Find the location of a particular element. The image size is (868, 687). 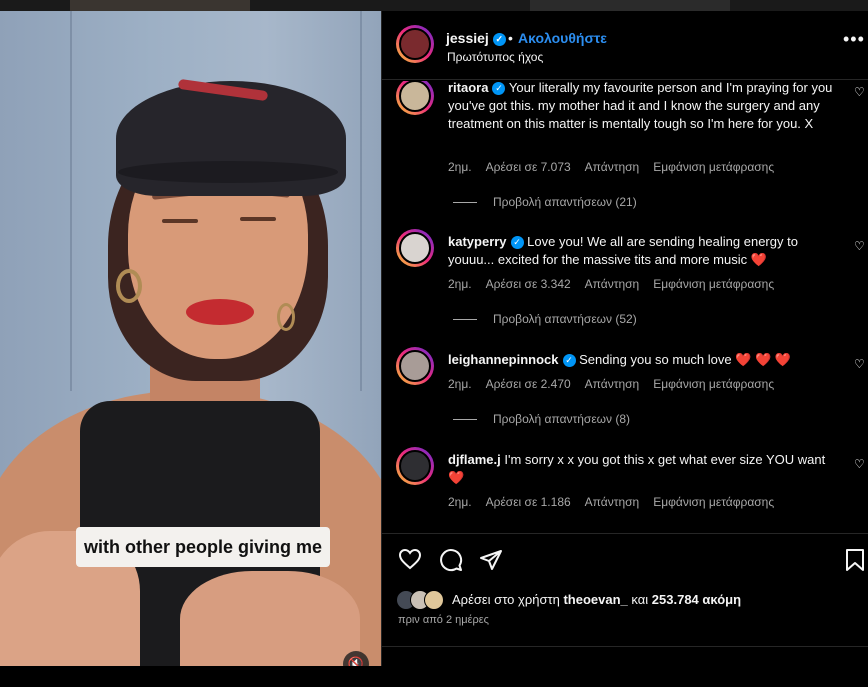

person-lips is located at coordinates (220, 312).